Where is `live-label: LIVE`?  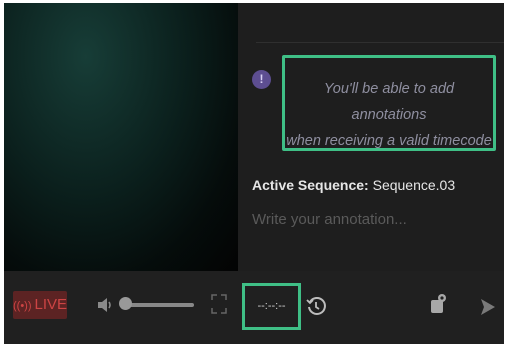
live-label: LIVE is located at coordinates (51, 304).